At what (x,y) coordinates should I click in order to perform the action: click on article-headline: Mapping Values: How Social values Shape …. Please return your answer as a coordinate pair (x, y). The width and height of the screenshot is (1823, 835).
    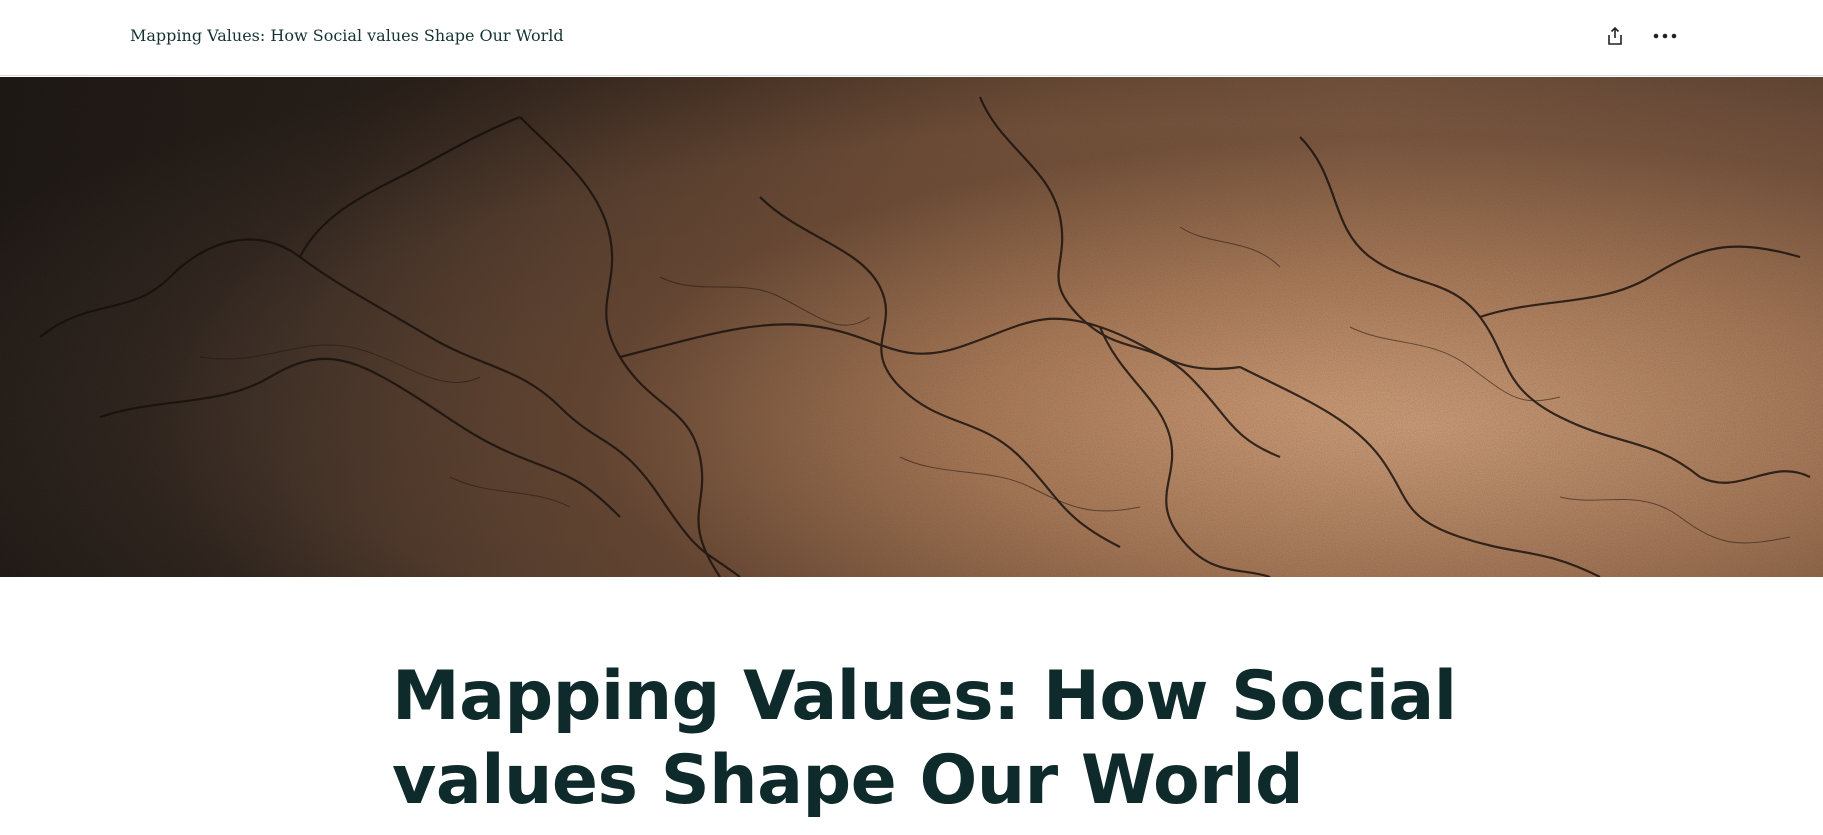
    Looking at the image, I should click on (924, 738).